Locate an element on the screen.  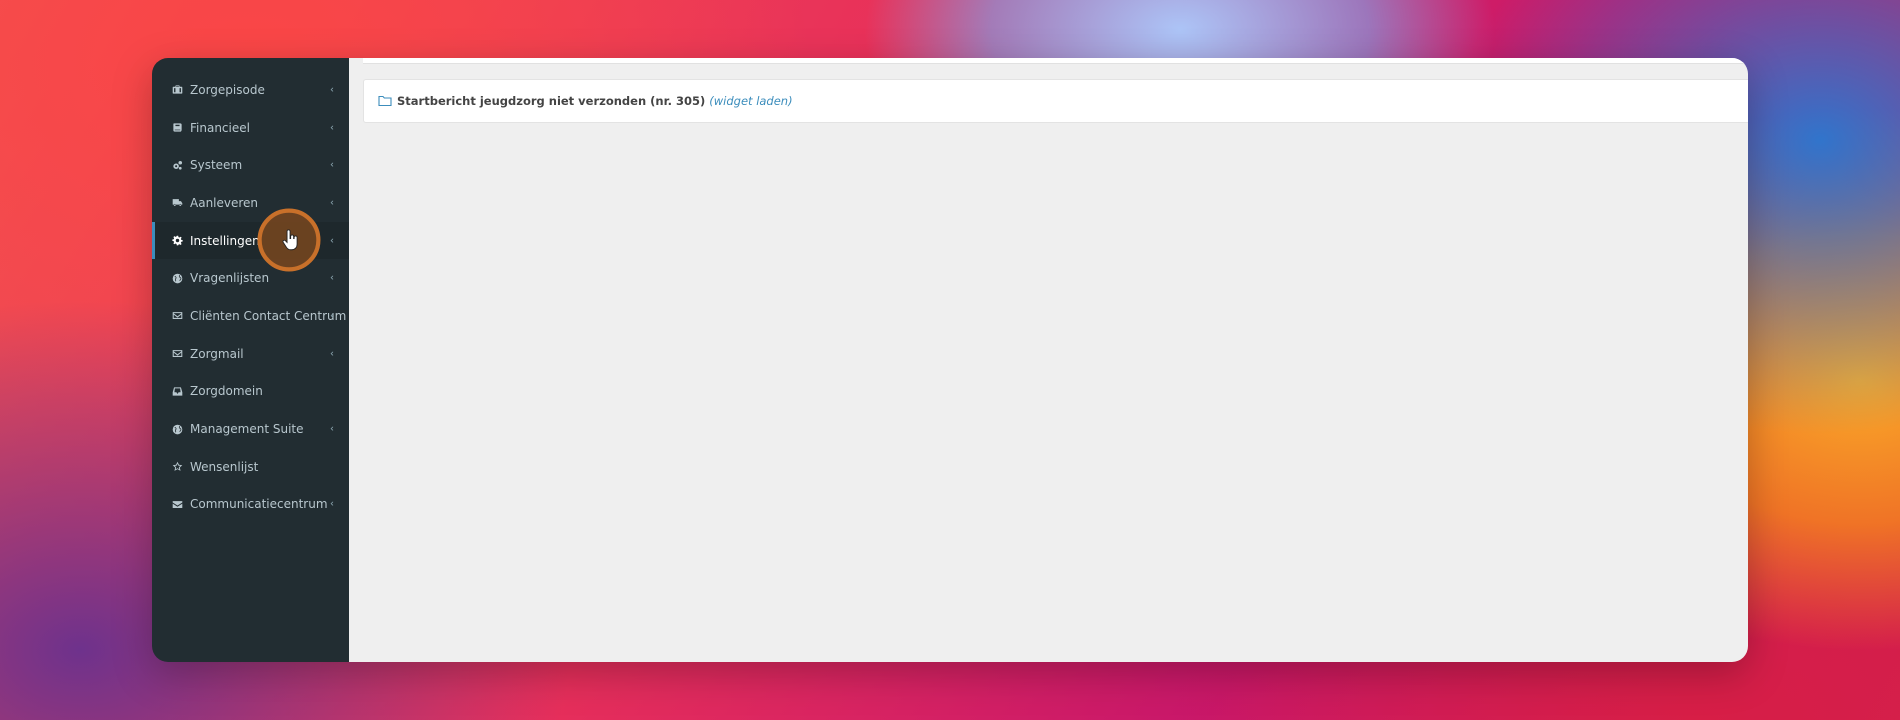
sidebar-item-wensenlijst: Wensenlijst is located at coordinates (250, 467).